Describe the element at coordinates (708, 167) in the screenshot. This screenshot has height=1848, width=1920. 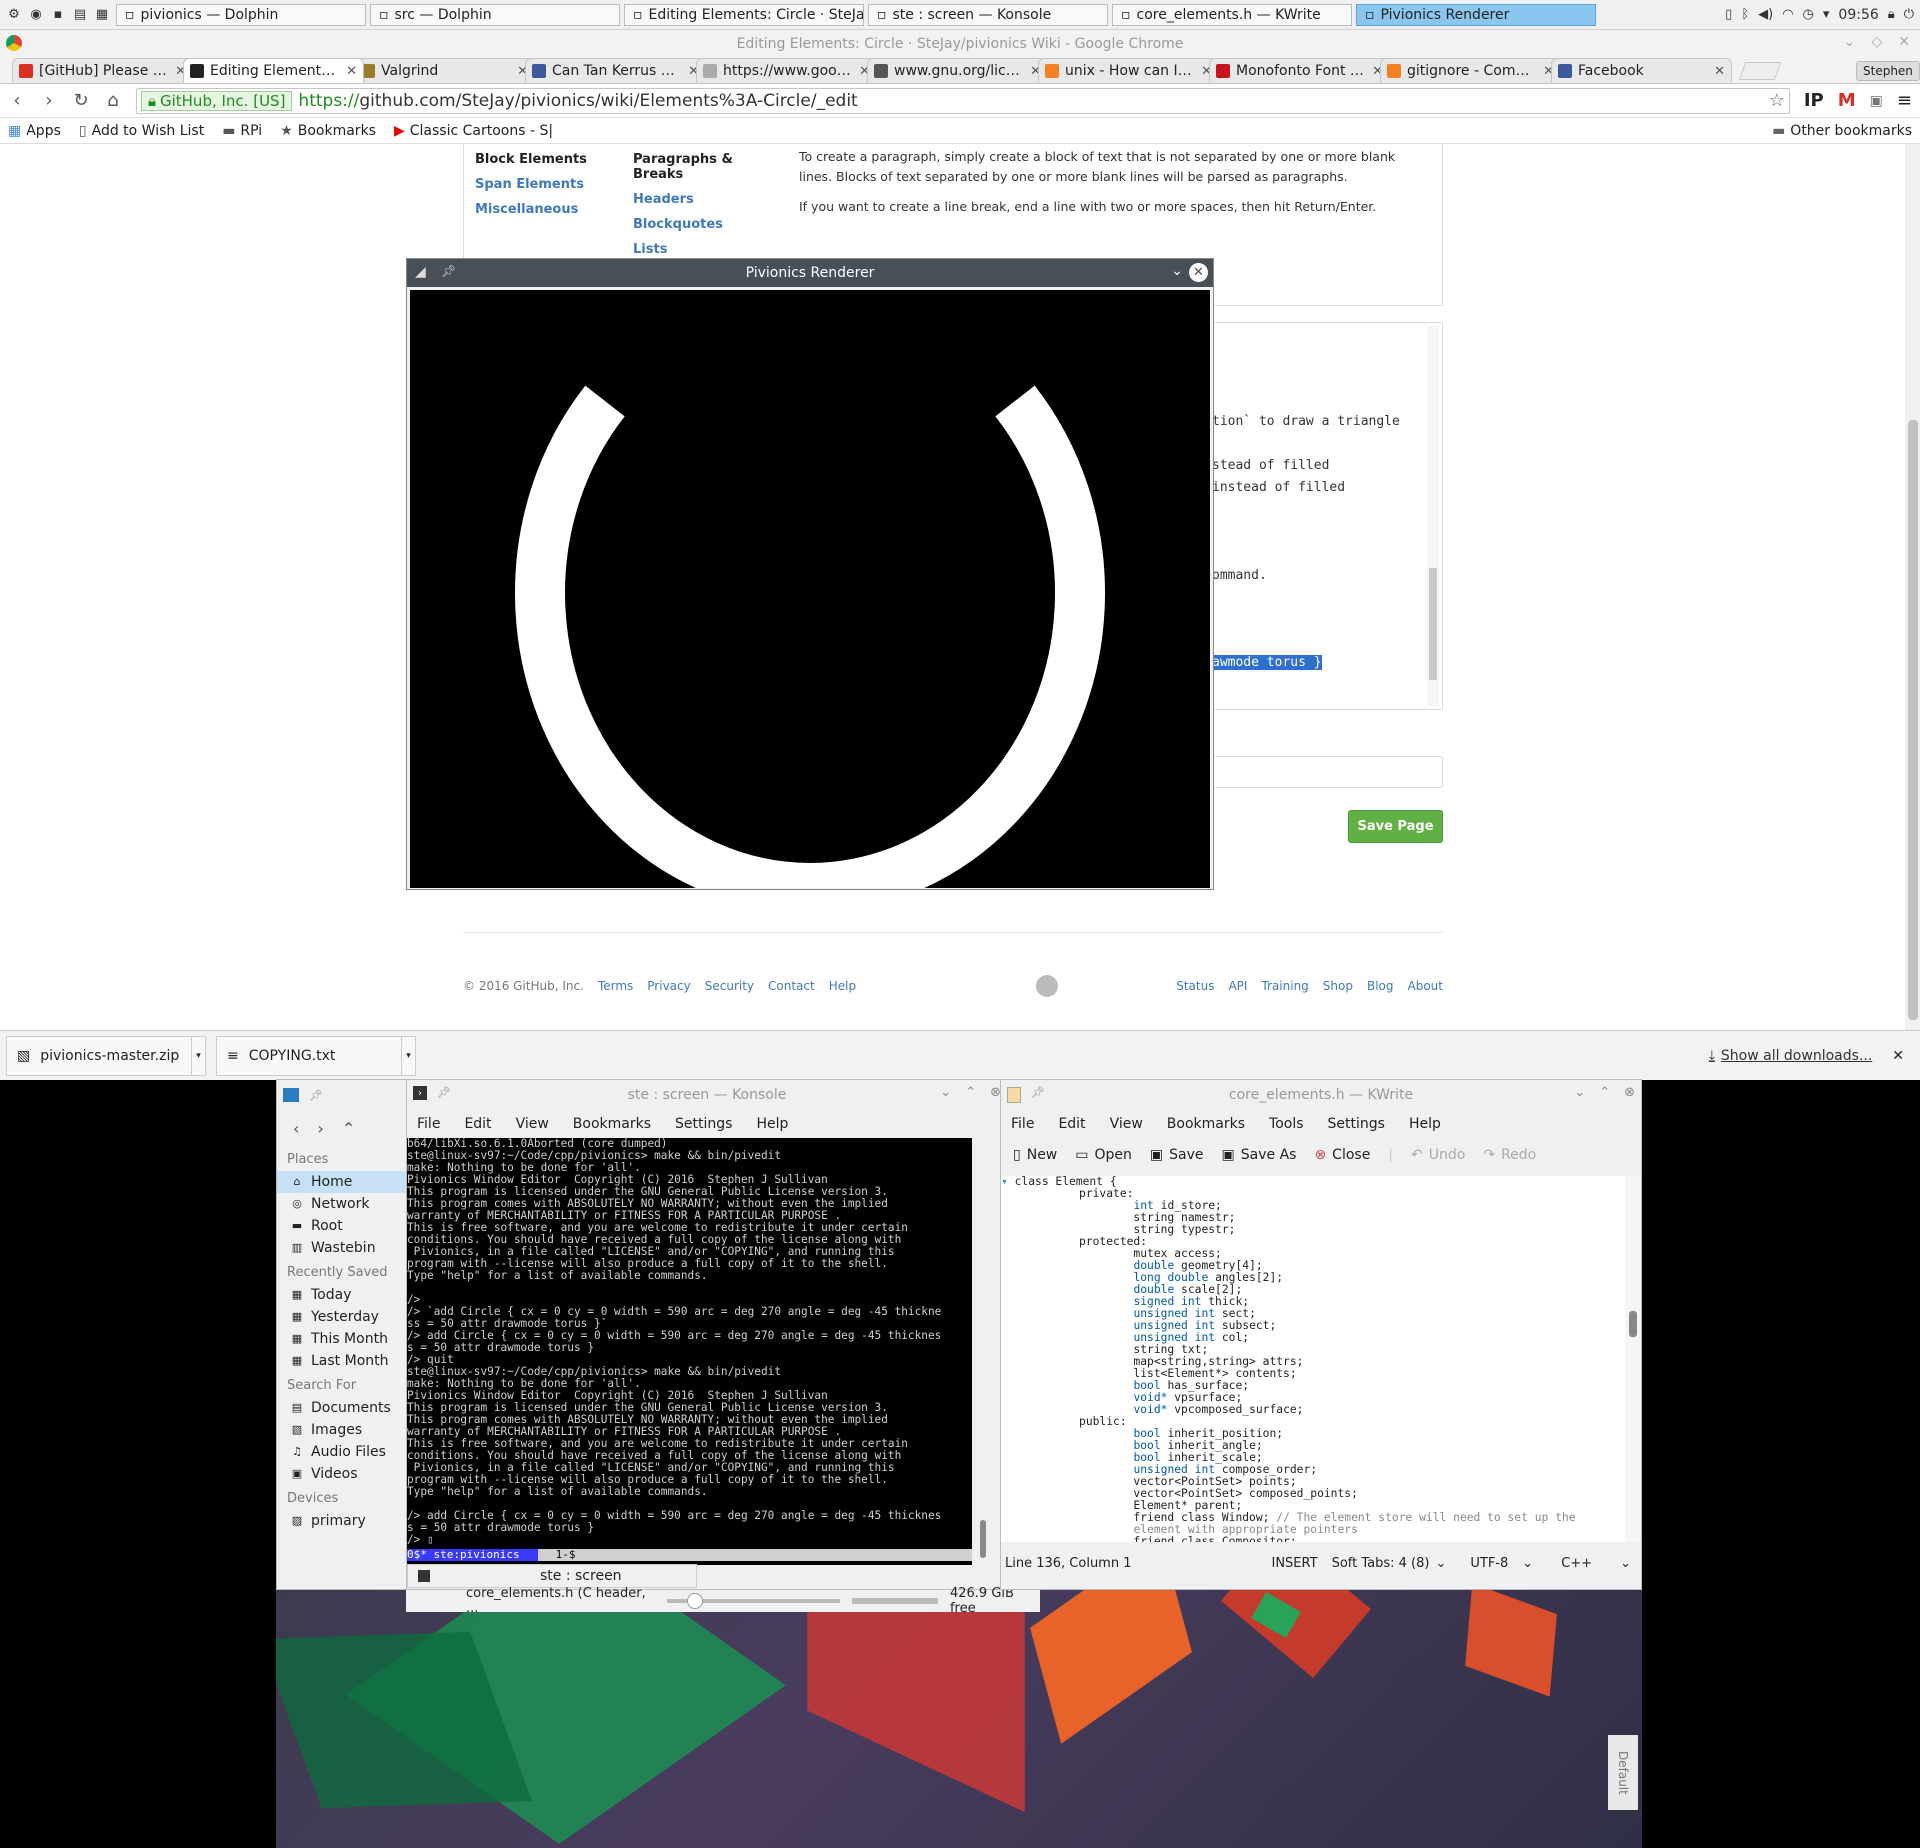
I see `md-col2-head: Paragraphs & Breaks` at that location.